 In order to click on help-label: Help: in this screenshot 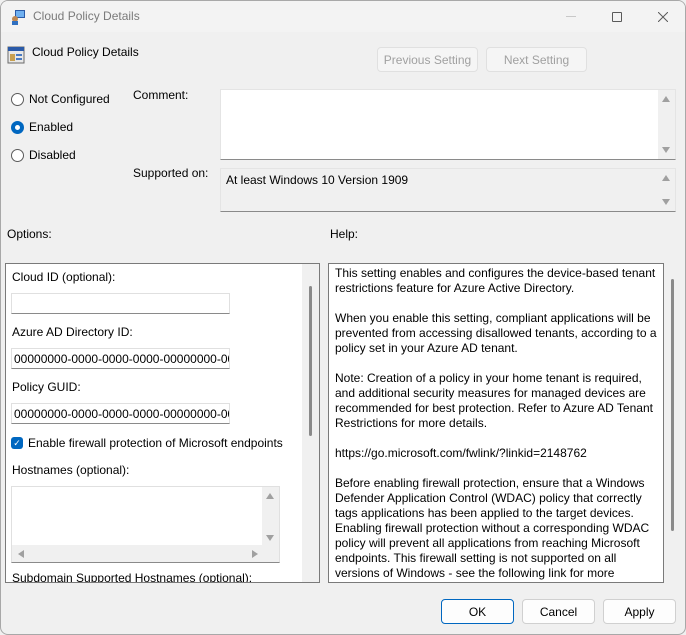, I will do `click(344, 234)`.